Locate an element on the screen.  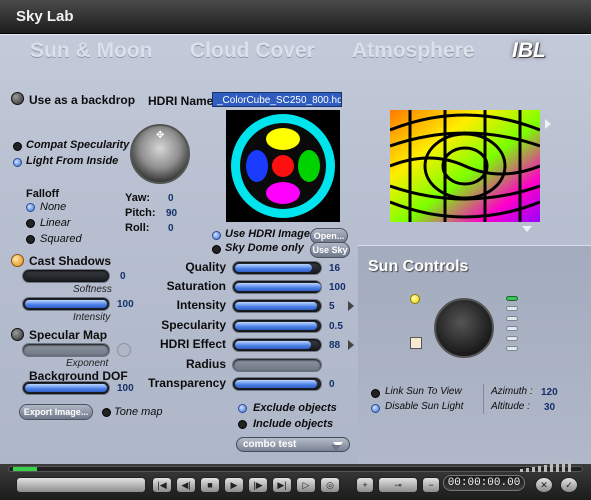
shadow-intensity-caption: Intensity is located at coordinates (92, 317).